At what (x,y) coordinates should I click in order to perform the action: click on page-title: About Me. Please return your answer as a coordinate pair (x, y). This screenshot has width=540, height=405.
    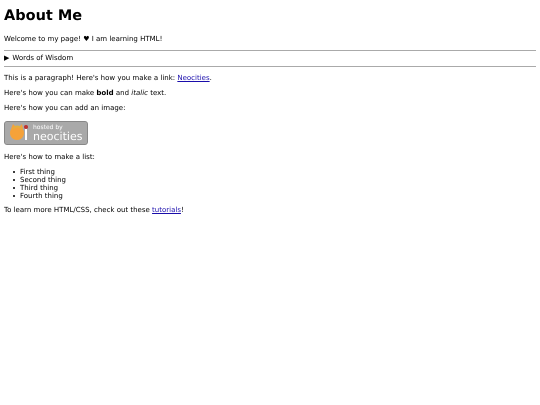
    Looking at the image, I should click on (44, 16).